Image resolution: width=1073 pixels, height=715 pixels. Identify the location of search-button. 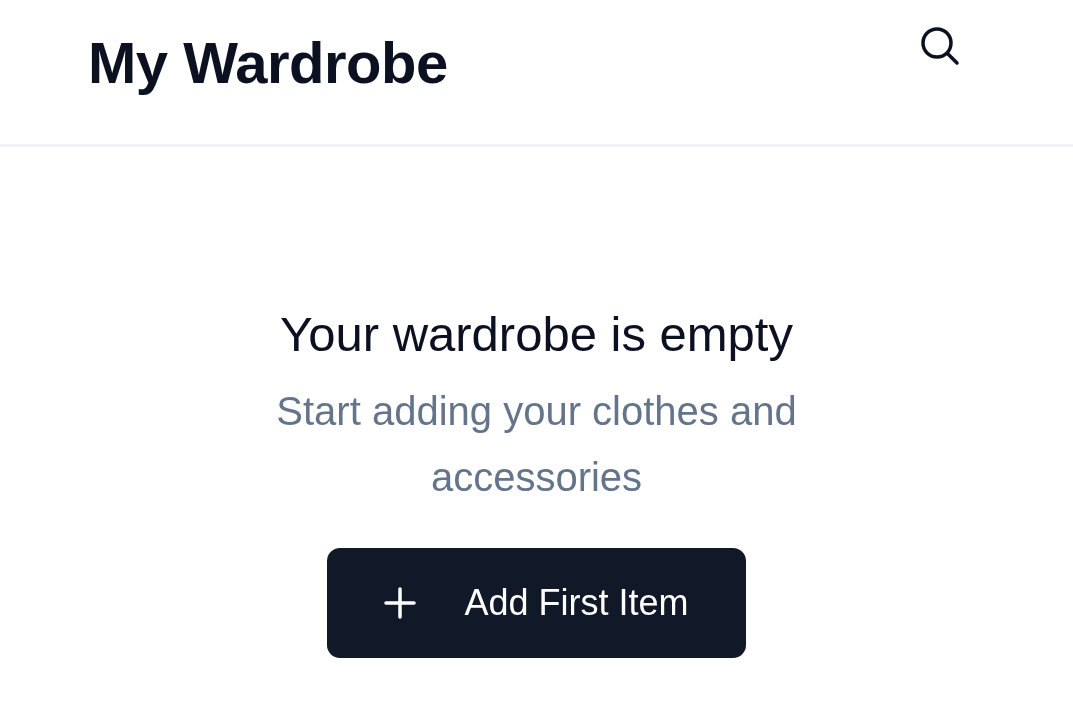
(940, 46).